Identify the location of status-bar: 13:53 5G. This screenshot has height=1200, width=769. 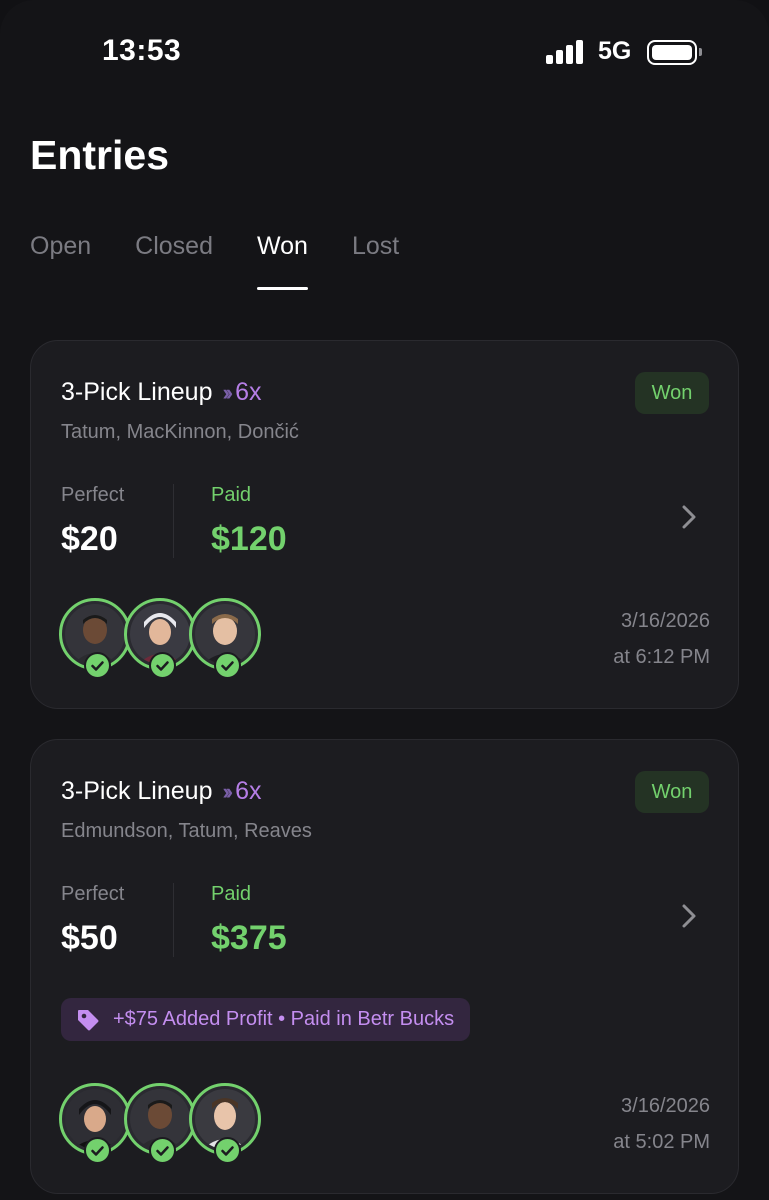
(384, 50).